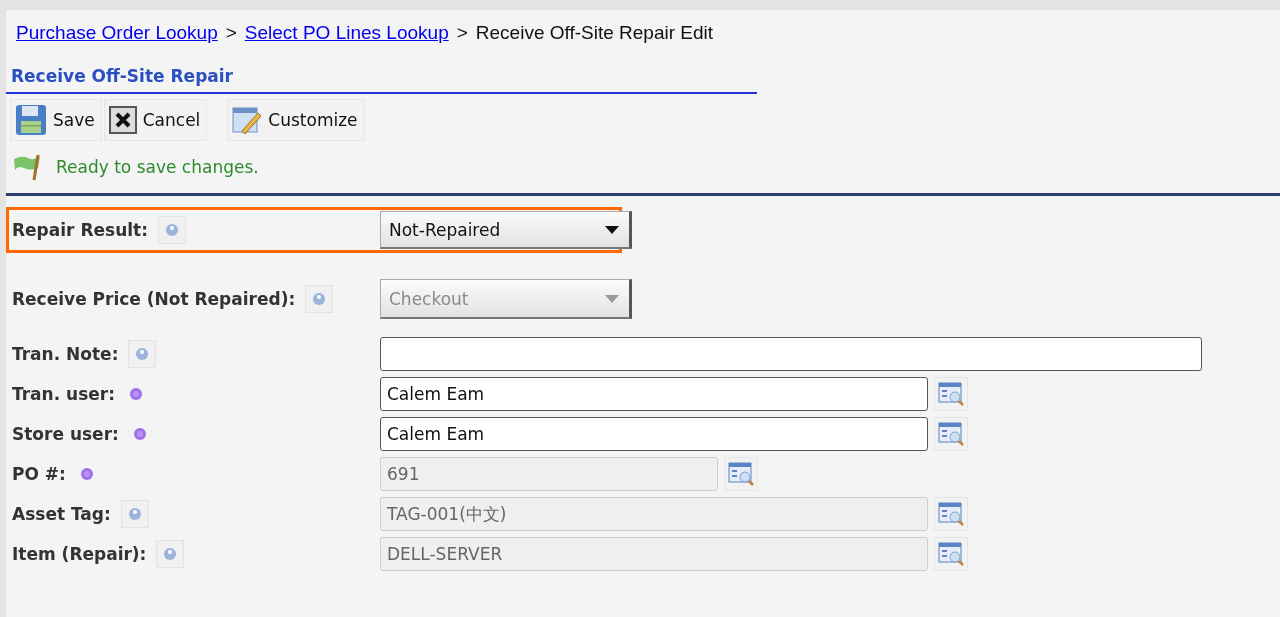 Image resolution: width=1280 pixels, height=617 pixels. I want to click on close-icon, so click(122, 120).